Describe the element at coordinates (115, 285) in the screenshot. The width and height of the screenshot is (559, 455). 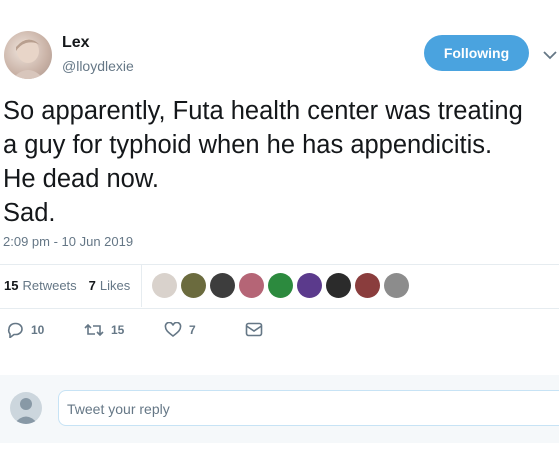
I see `likes-label: Likes` at that location.